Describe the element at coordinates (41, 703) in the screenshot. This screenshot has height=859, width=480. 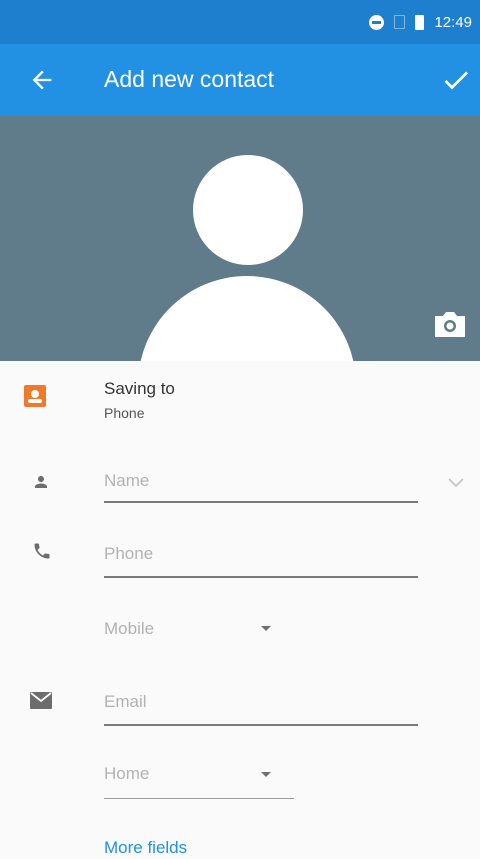
I see `email-icon` at that location.